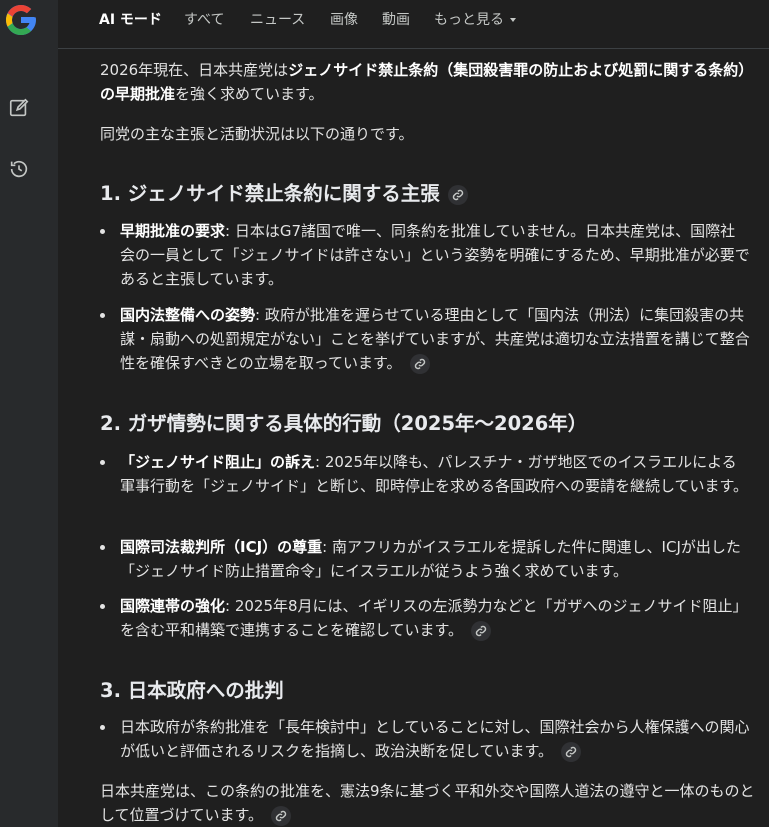 This screenshot has width=769, height=827. What do you see at coordinates (130, 19) in the screenshot?
I see `tab-ai-mode: AI モード` at bounding box center [130, 19].